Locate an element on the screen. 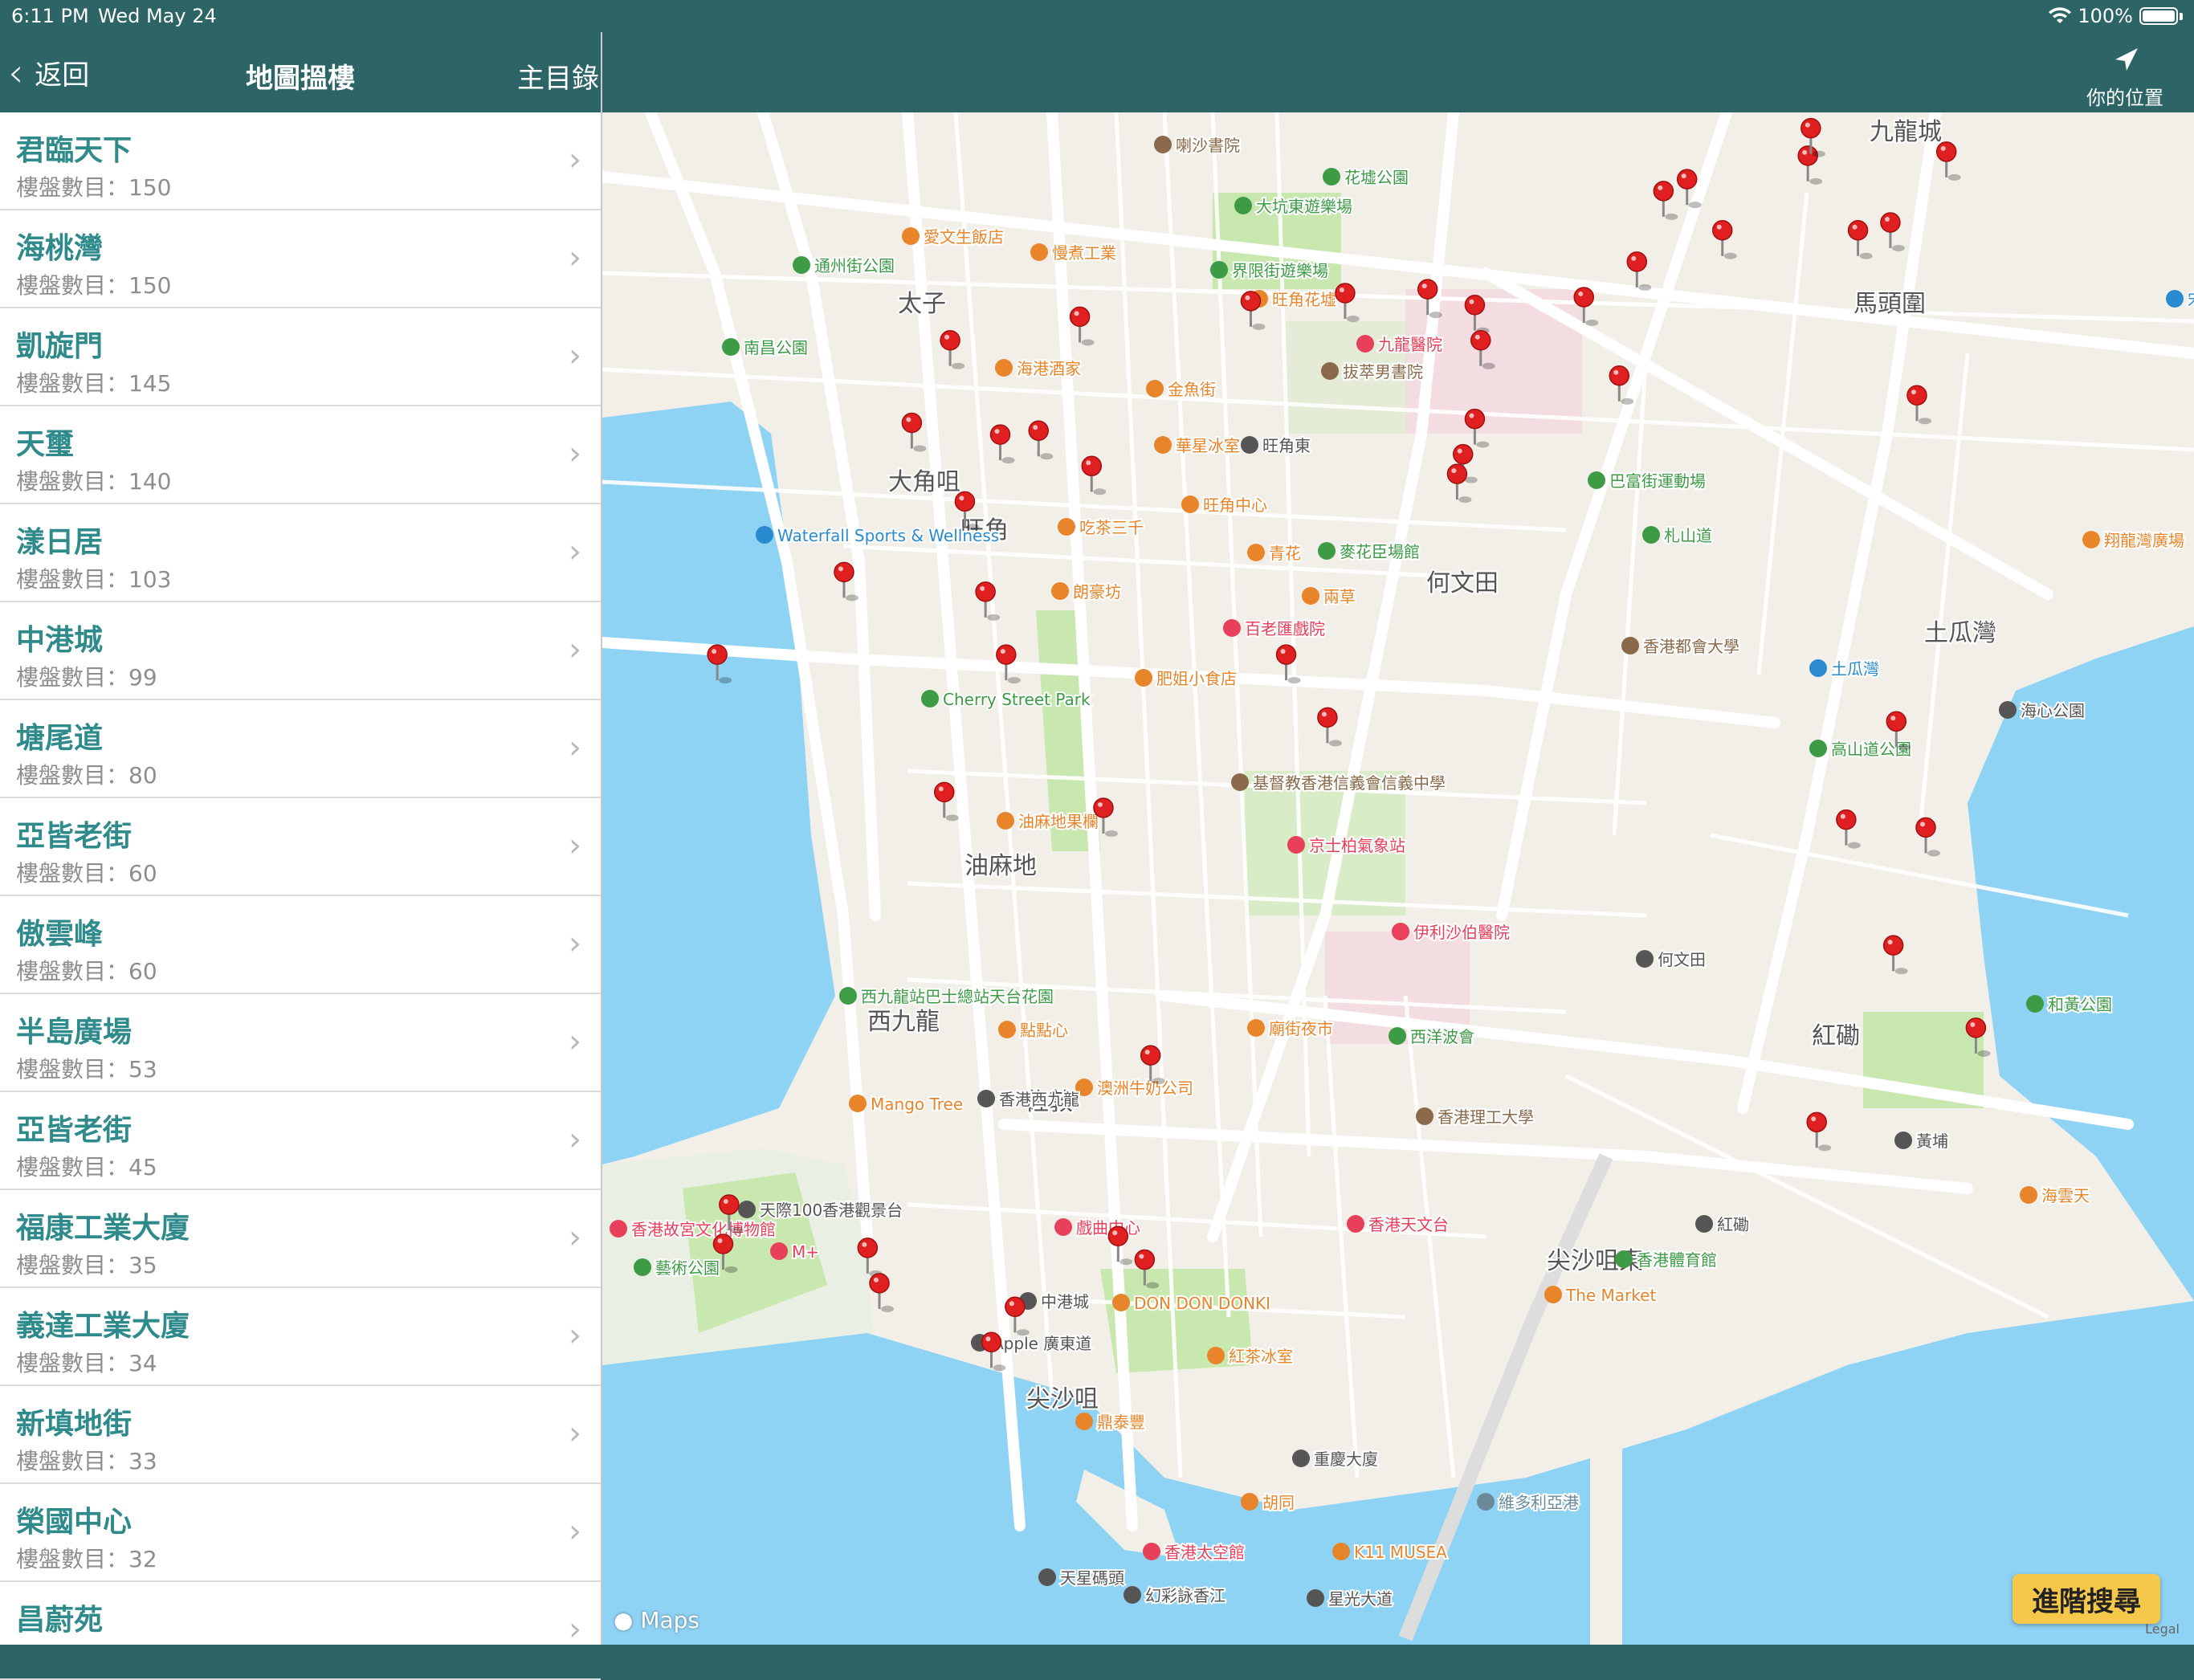 The width and height of the screenshot is (2194, 1680). sidebar-header: 地圖搵樓 ‹ 返回 主目錄 is located at coordinates (300, 72).